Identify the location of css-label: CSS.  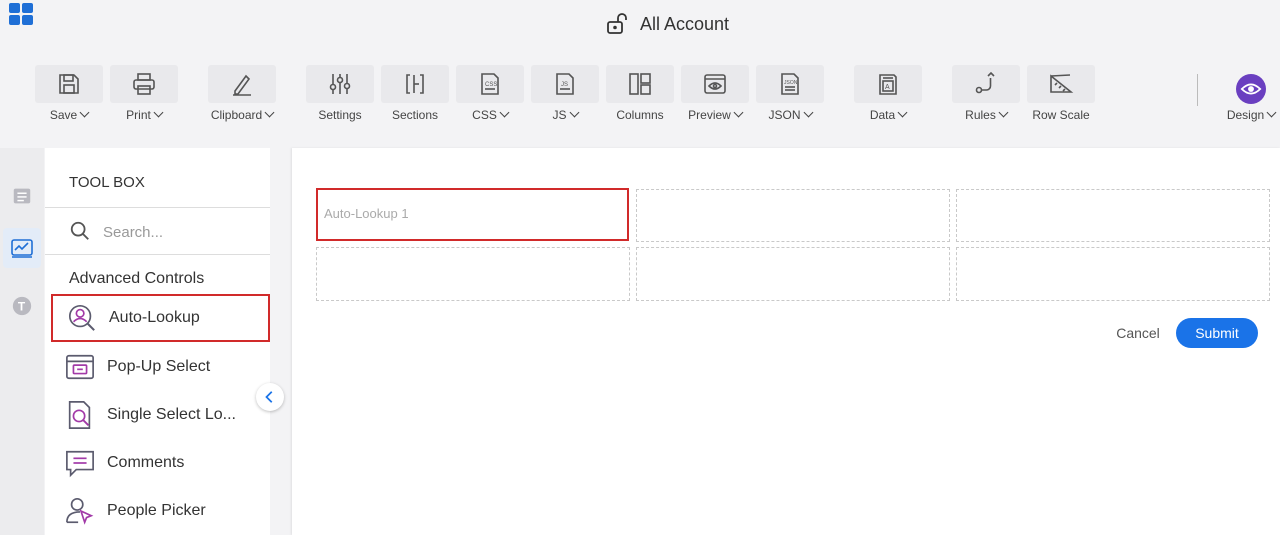
(490, 114).